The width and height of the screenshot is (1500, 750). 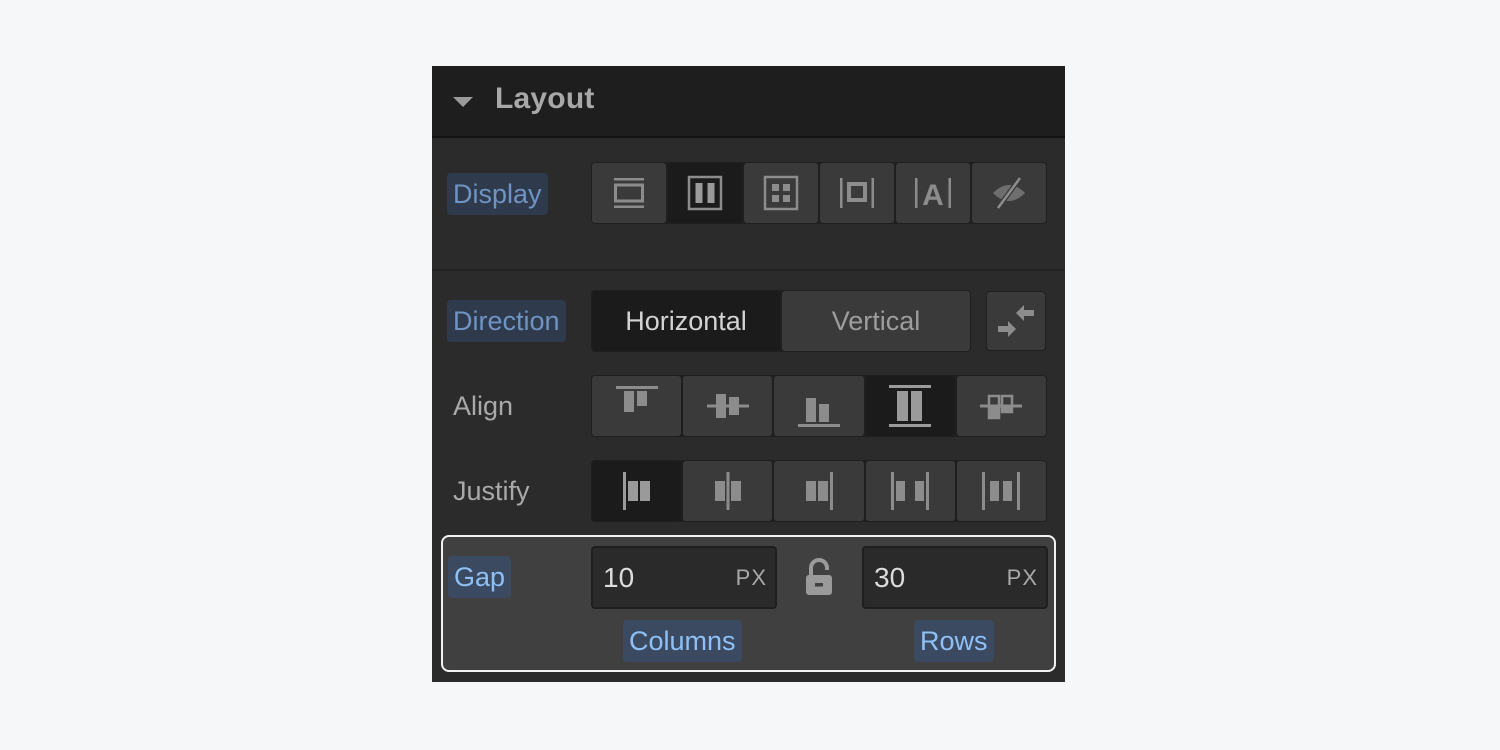 What do you see at coordinates (506, 321) in the screenshot?
I see `direction-label: Direction` at bounding box center [506, 321].